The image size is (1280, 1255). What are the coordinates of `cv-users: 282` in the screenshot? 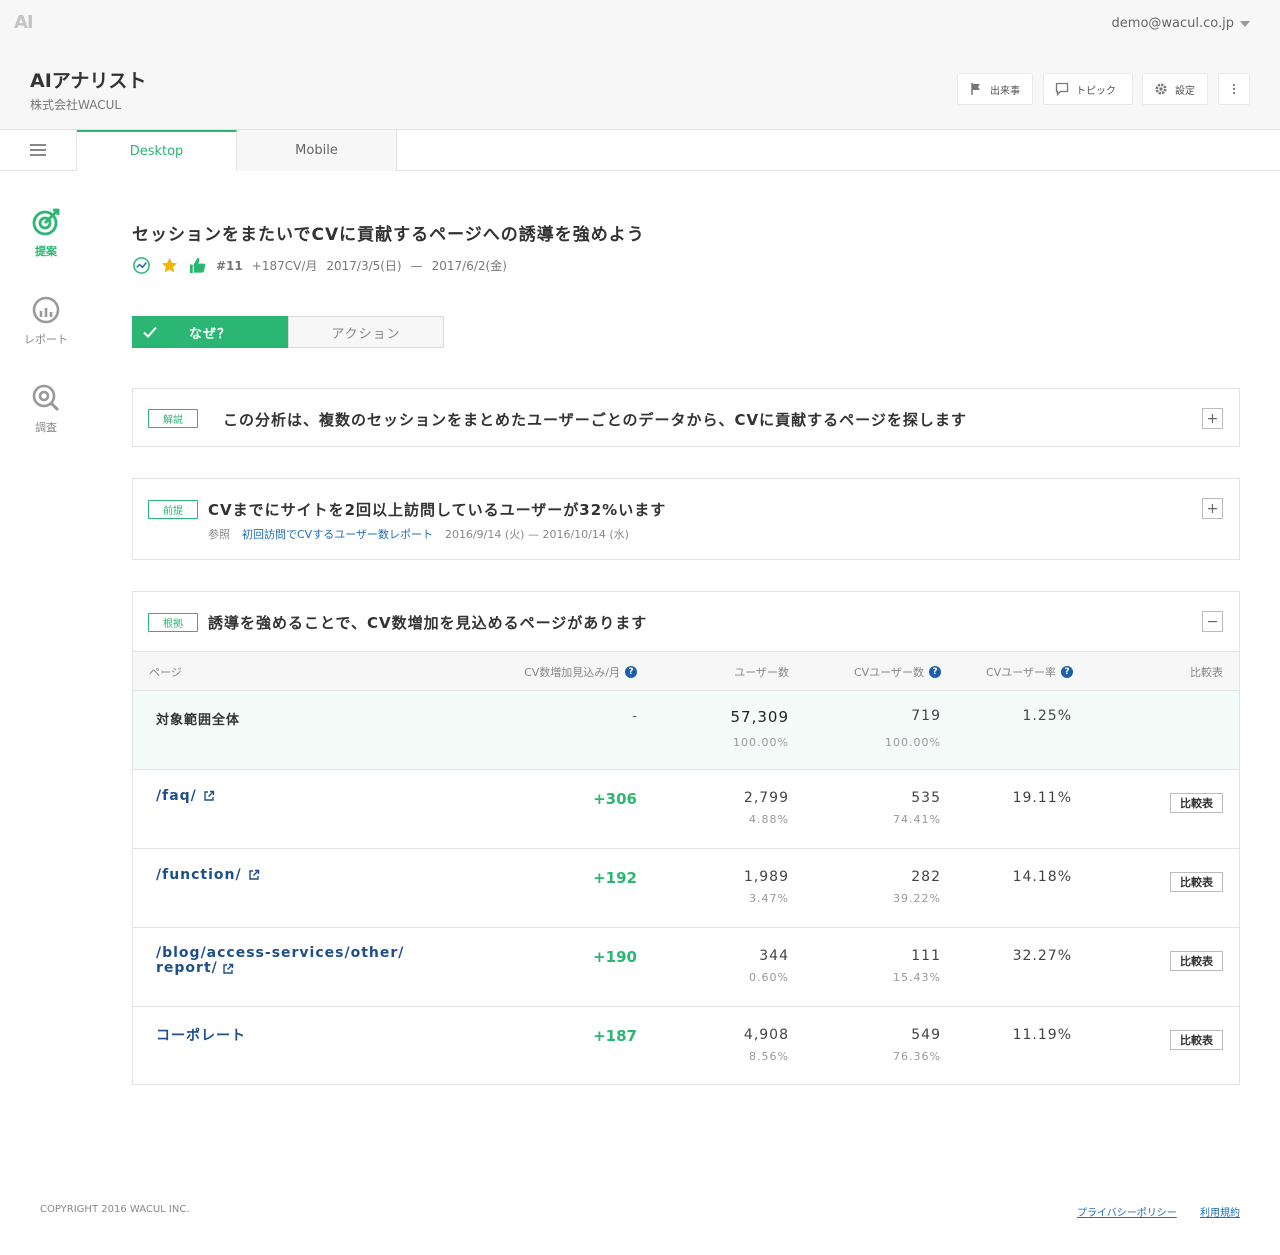 It's located at (926, 877).